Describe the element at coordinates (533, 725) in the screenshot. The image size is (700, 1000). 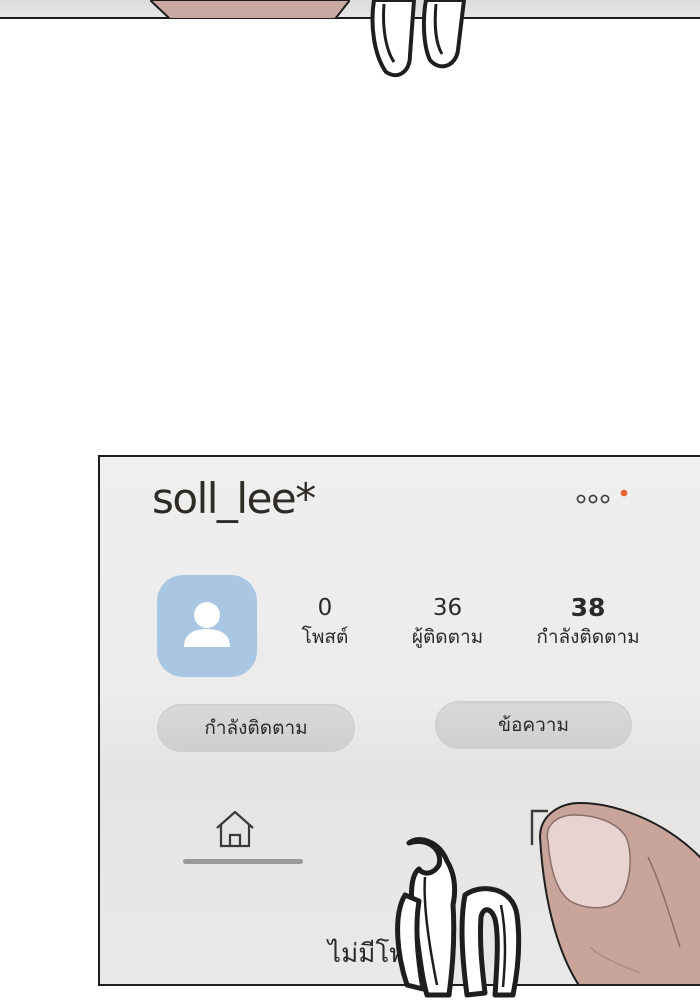
I see `message-button: ข้อความ` at that location.